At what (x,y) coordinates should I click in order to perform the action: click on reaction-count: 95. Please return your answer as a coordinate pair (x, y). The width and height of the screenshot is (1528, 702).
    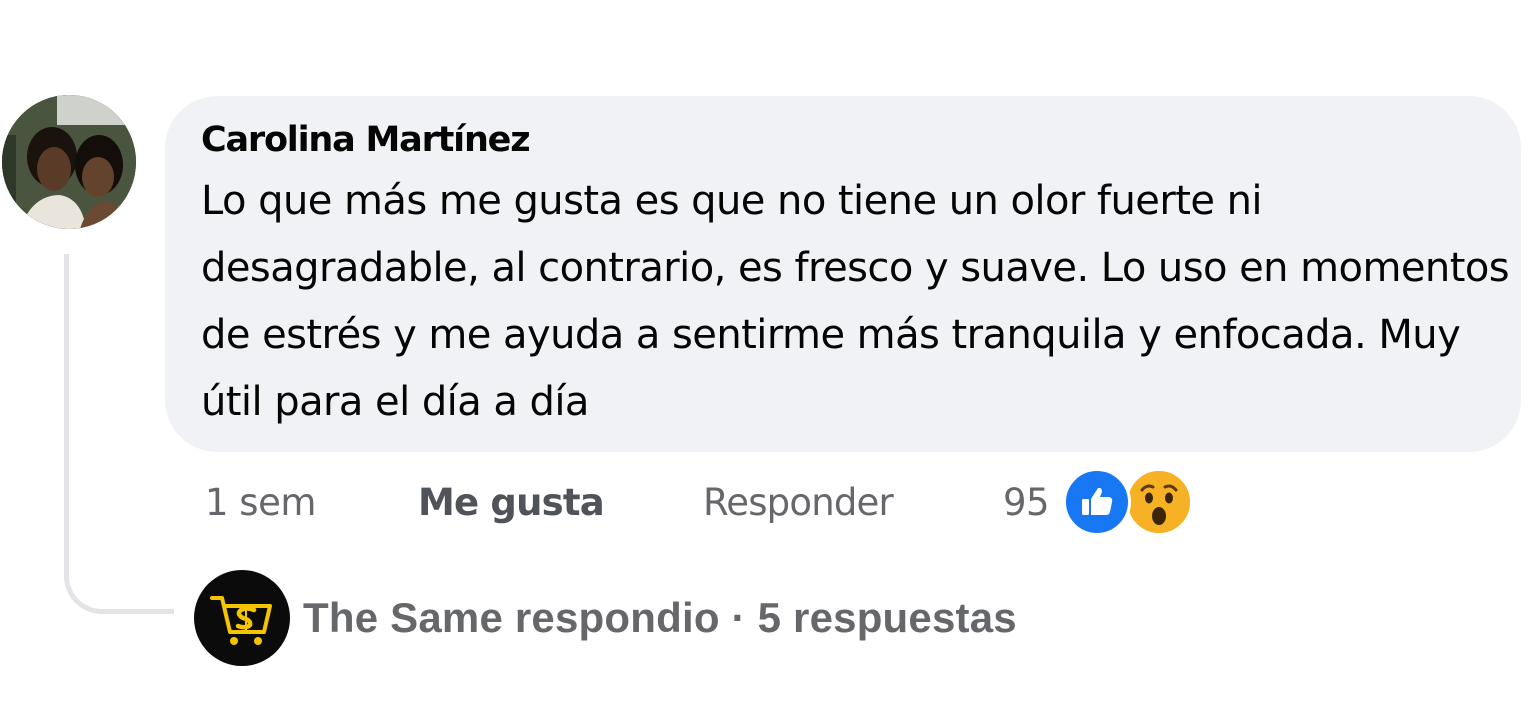
    Looking at the image, I should click on (1026, 502).